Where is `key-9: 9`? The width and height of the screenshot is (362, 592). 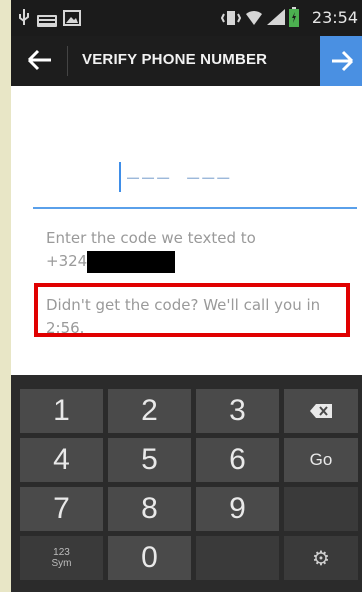 key-9: 9 is located at coordinates (237, 509).